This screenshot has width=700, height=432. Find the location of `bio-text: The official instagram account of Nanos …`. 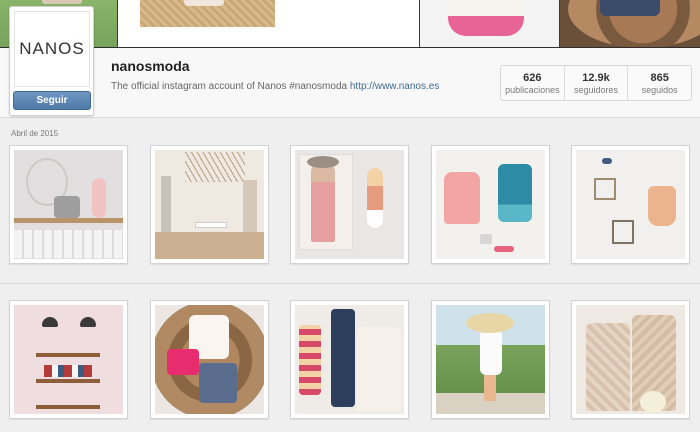

bio-text: The official instagram account of Nanos … is located at coordinates (230, 86).